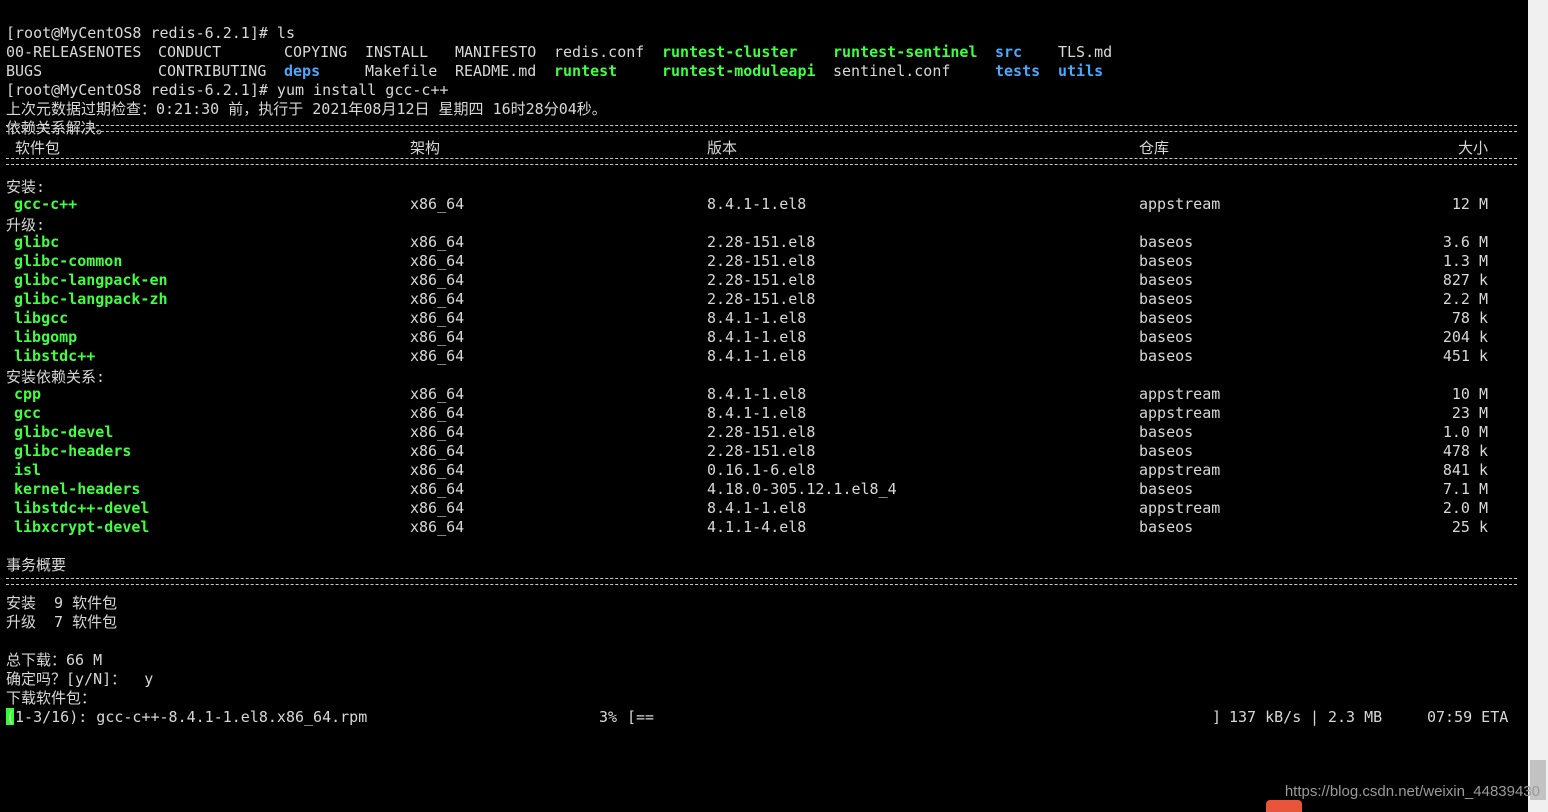 The image size is (1548, 812). What do you see at coordinates (496, 52) in the screenshot?
I see `ls-file: MANIFESTO` at bounding box center [496, 52].